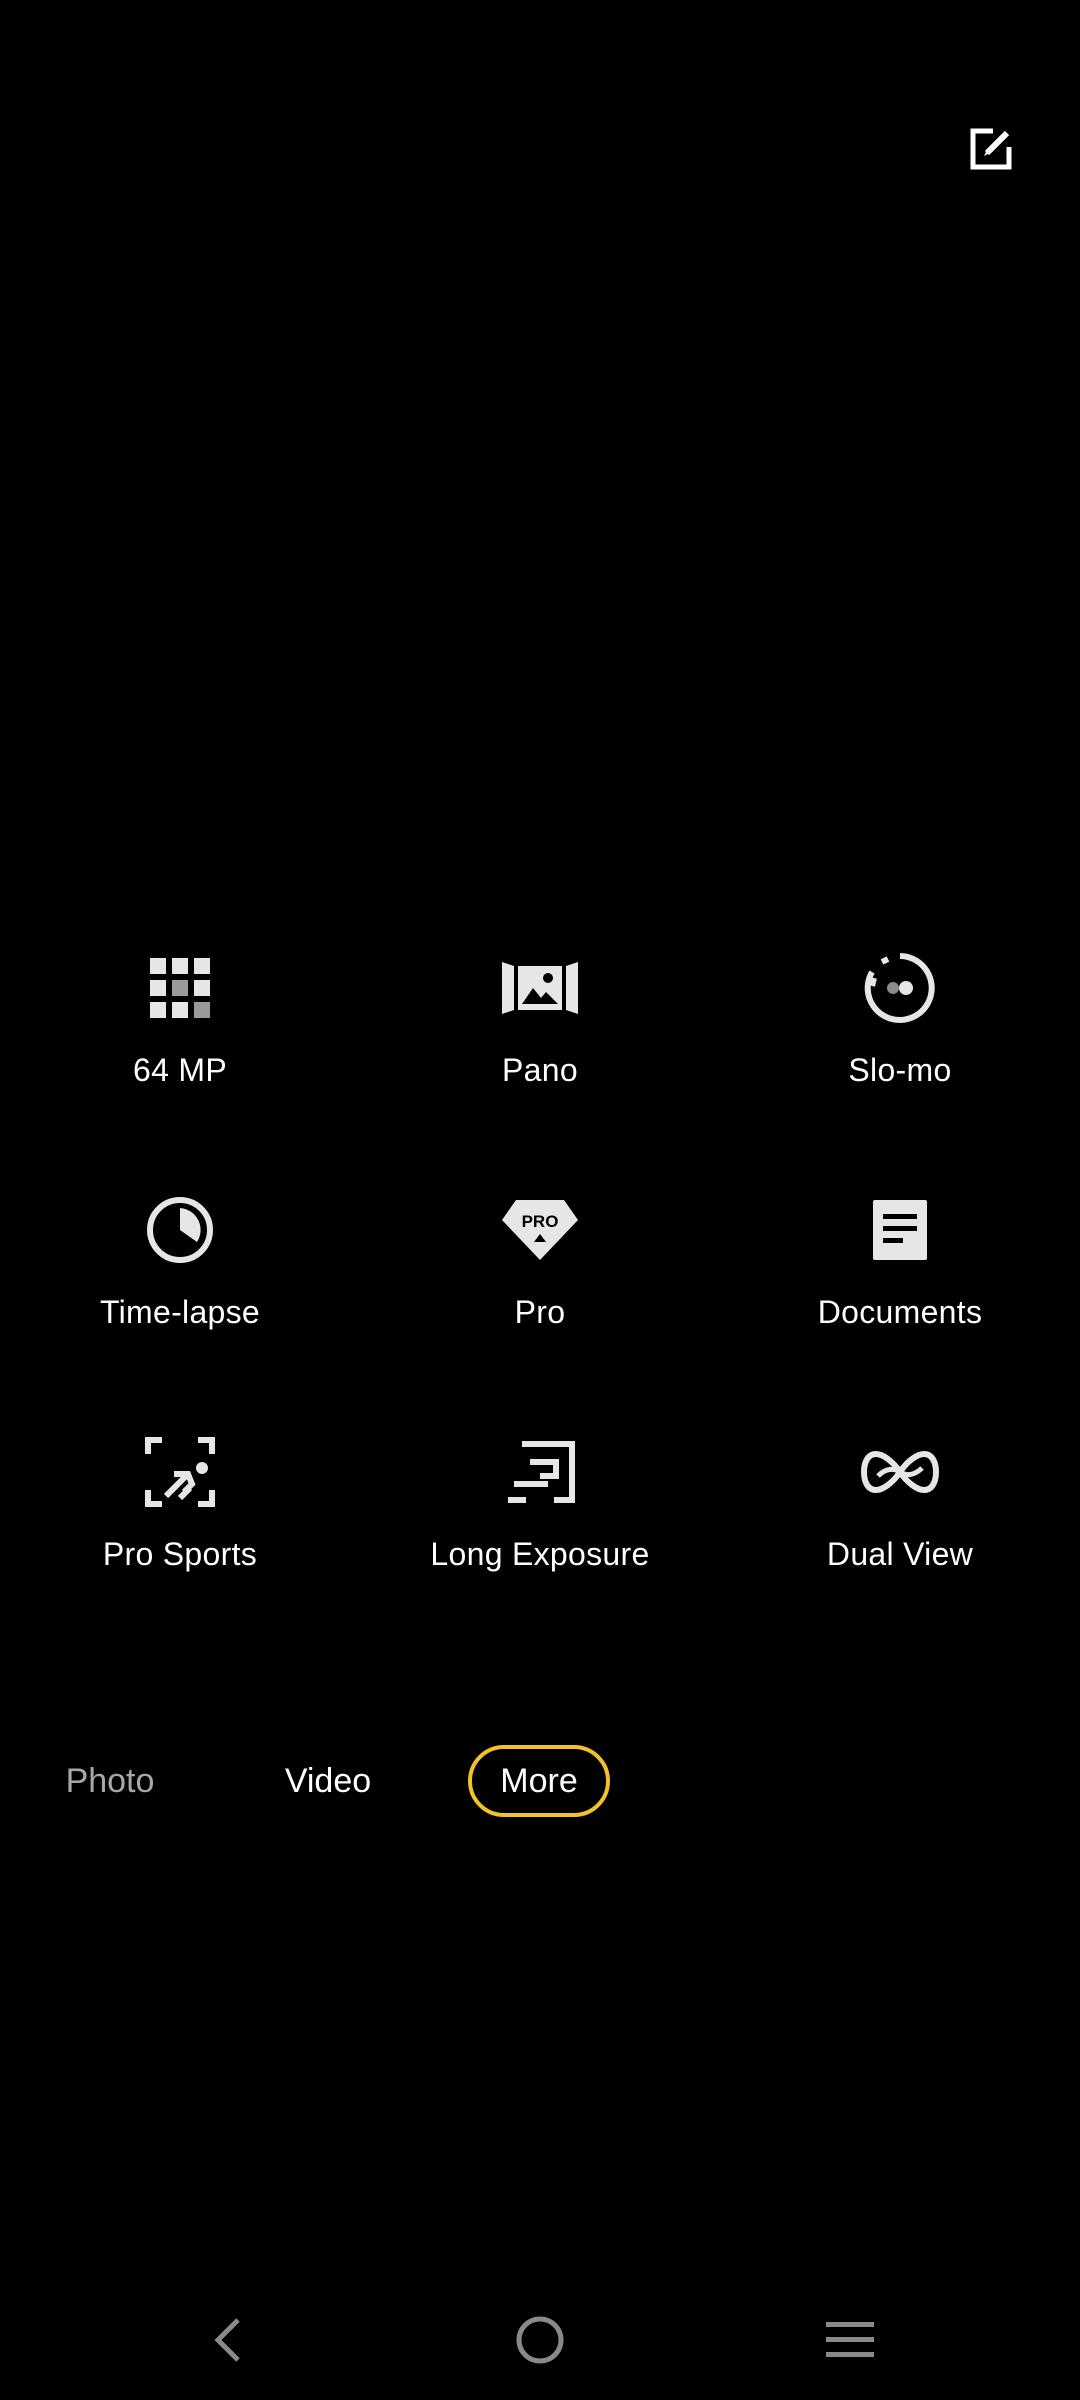 The width and height of the screenshot is (1080, 2400). I want to click on document-icon, so click(900, 1230).